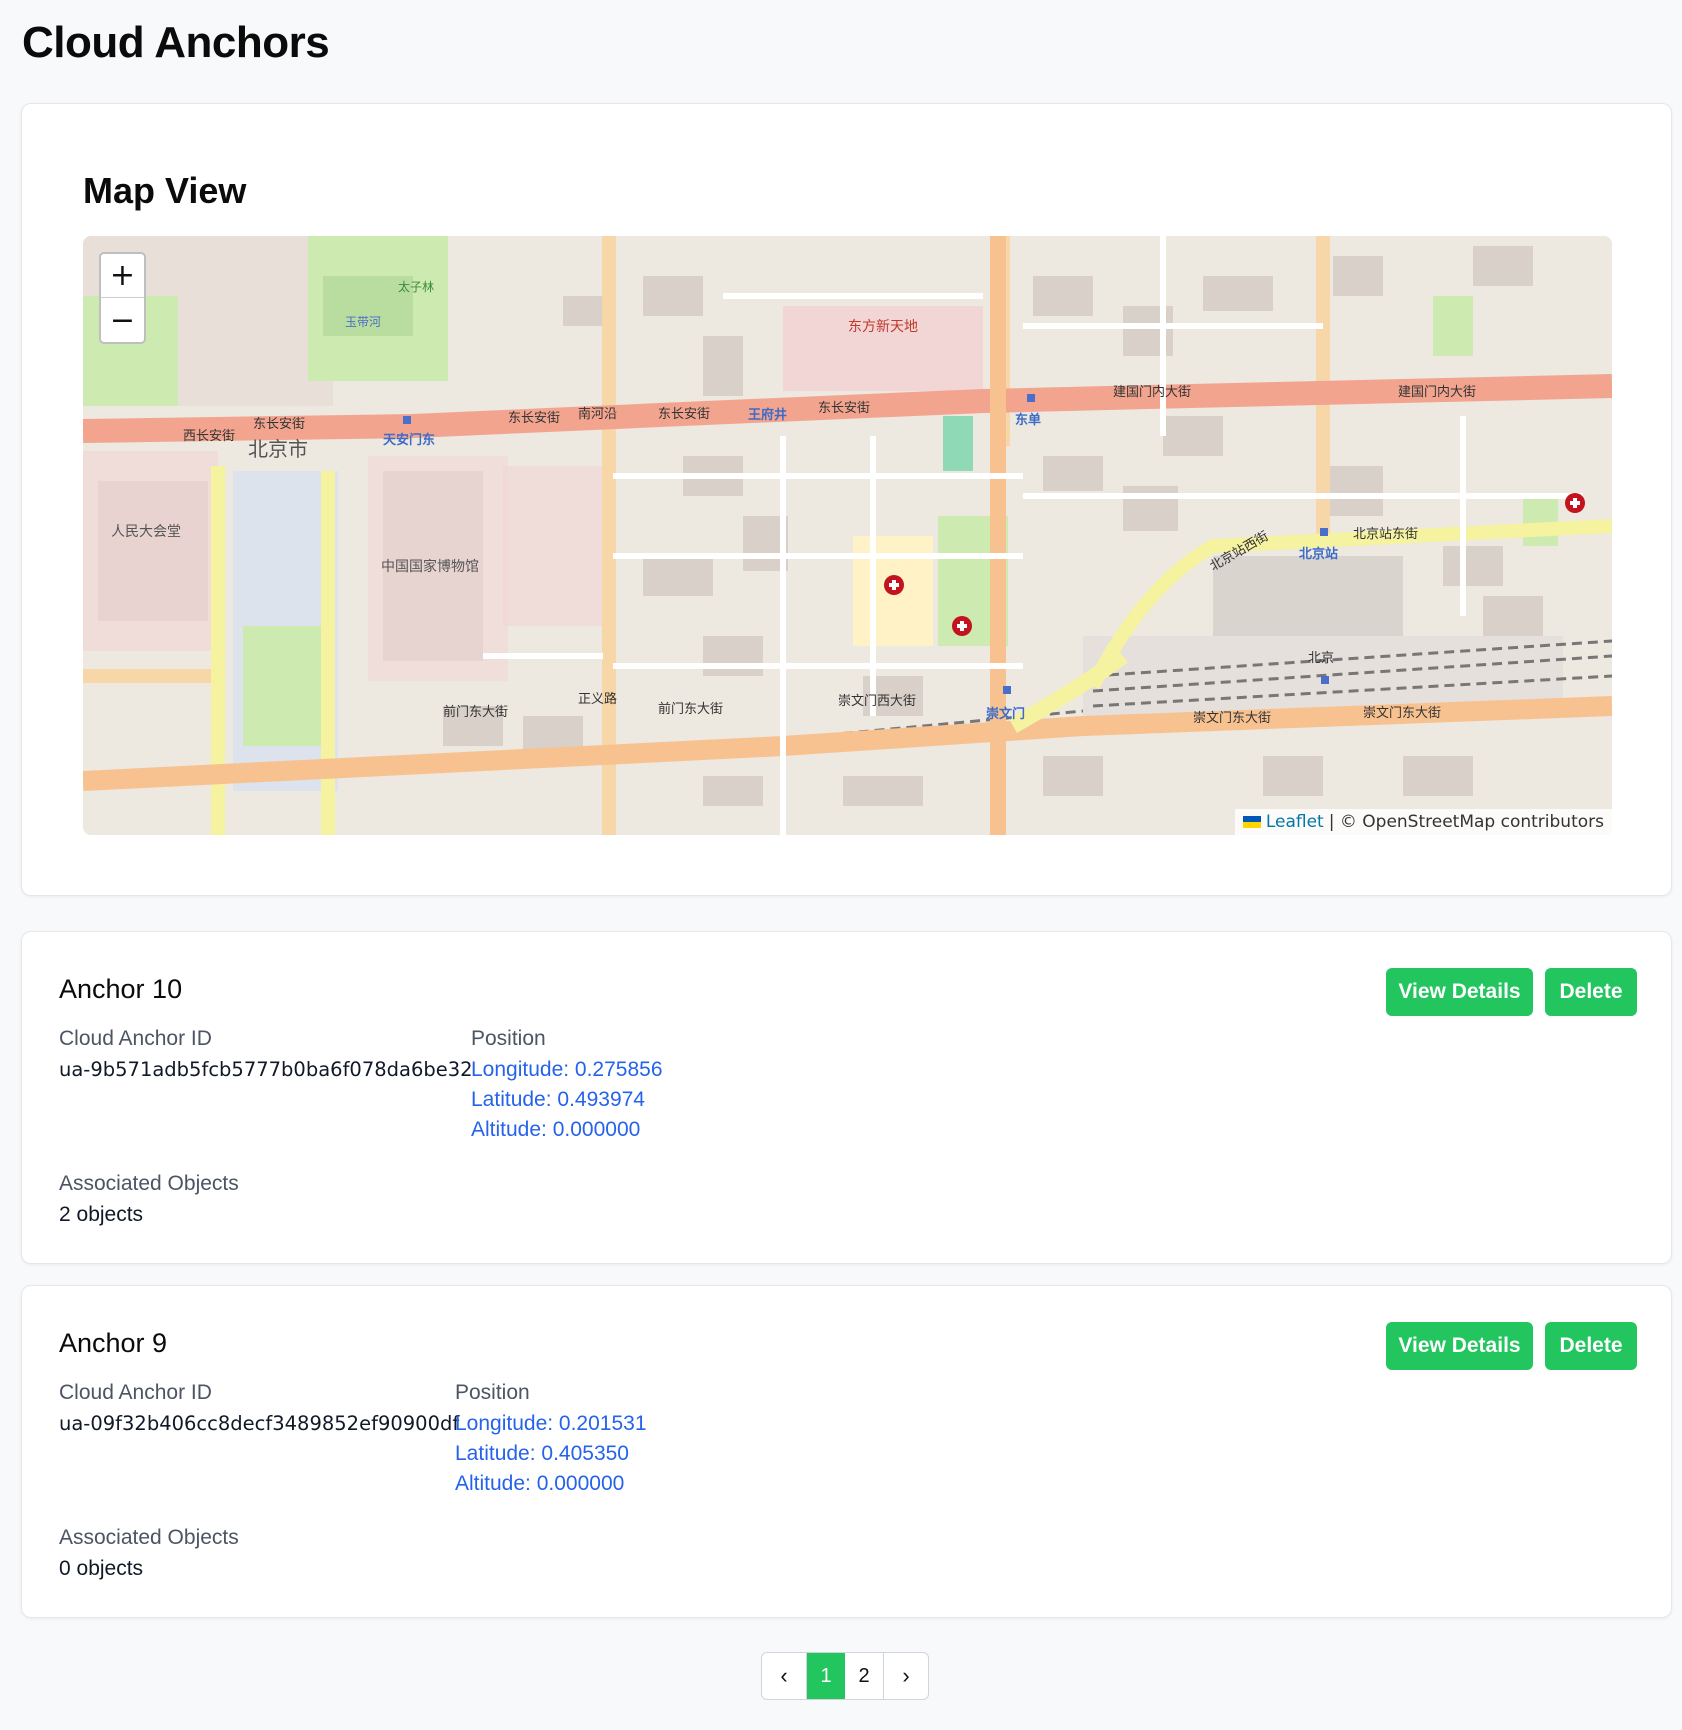 This screenshot has height=1730, width=1682. I want to click on attribution-text: | © OpenStreetMap contributors, so click(1466, 822).